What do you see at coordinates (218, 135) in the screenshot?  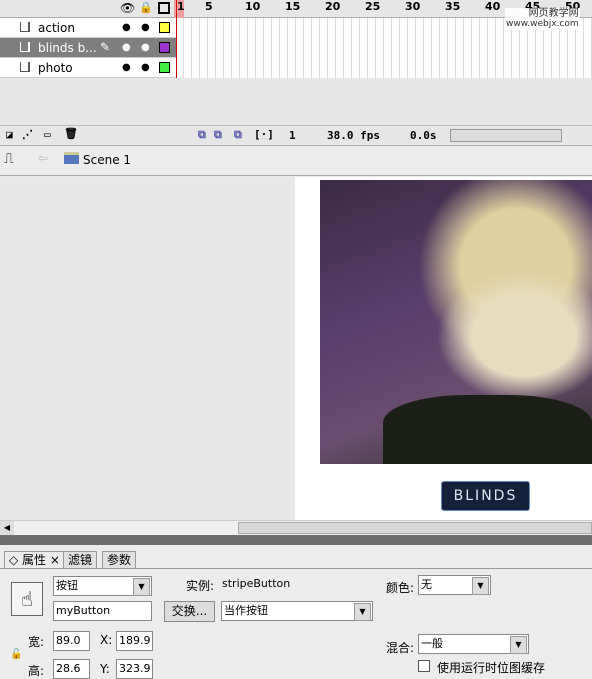 I see `onion-outline-icon: ⧉` at bounding box center [218, 135].